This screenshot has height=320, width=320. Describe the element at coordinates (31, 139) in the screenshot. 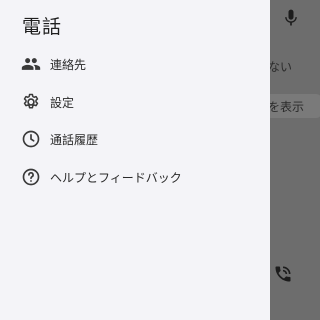

I see `clock-icon` at that location.